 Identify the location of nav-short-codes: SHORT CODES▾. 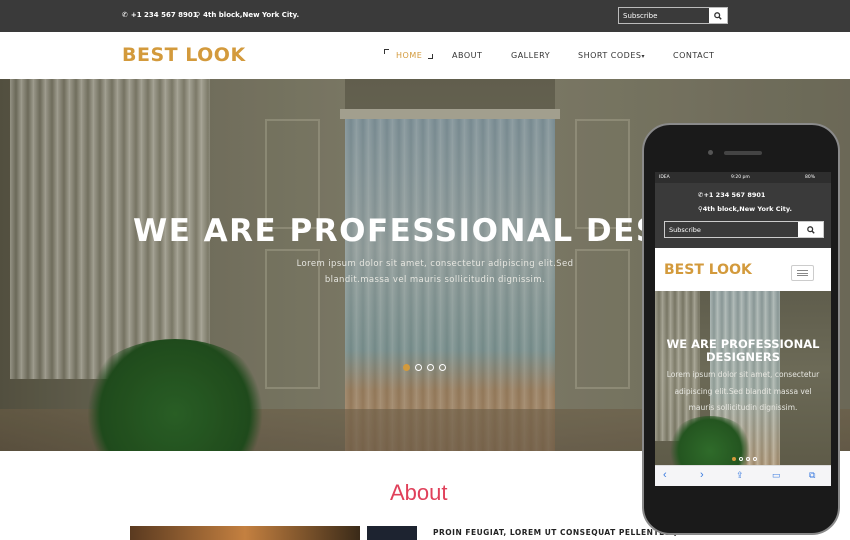
(611, 55).